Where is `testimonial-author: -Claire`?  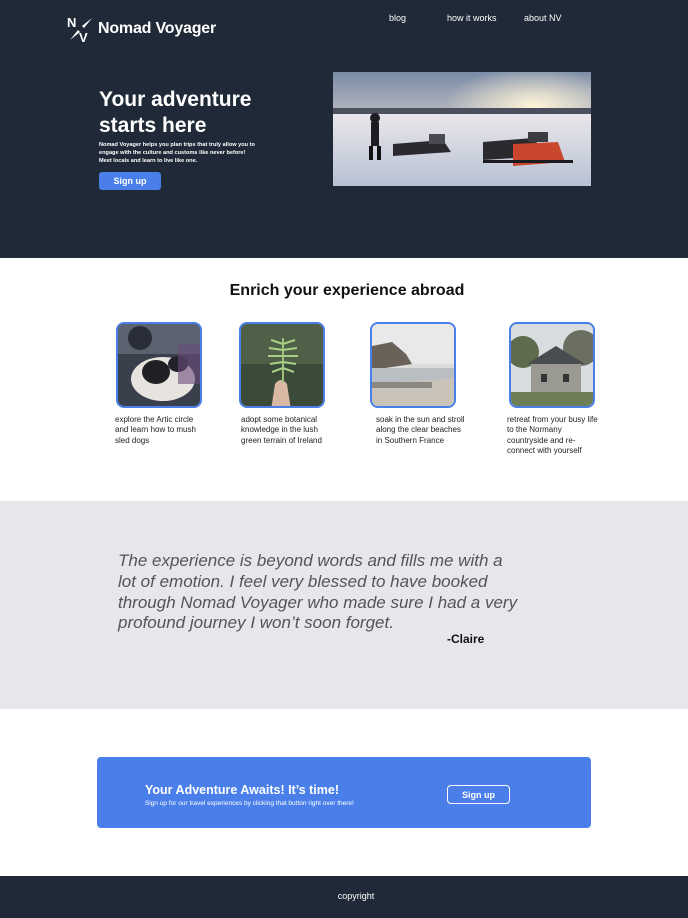
testimonial-author: -Claire is located at coordinates (466, 639).